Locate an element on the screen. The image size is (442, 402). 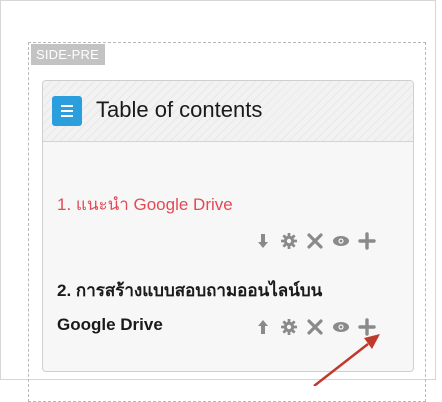
item-2-actions is located at coordinates (315, 327).